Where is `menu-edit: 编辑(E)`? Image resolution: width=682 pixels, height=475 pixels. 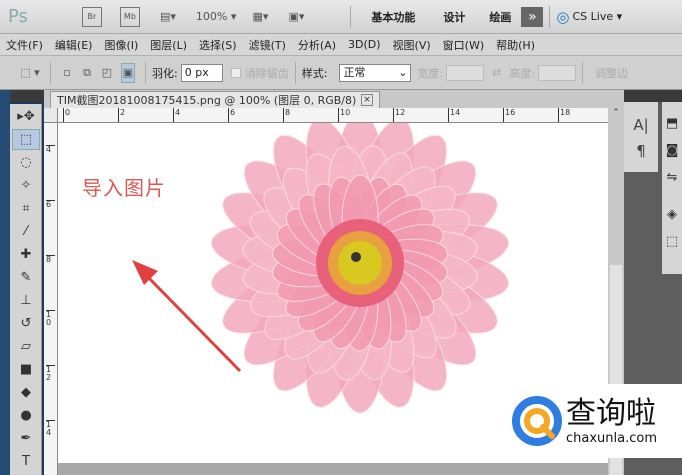
menu-edit: 编辑(E) is located at coordinates (74, 45).